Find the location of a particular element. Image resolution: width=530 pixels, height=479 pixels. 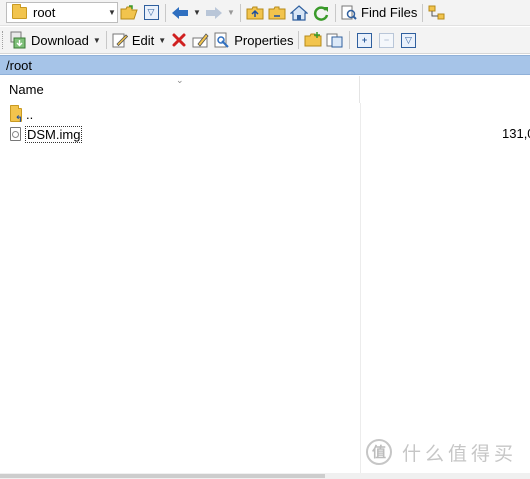

plus-icon: + is located at coordinates (364, 40).